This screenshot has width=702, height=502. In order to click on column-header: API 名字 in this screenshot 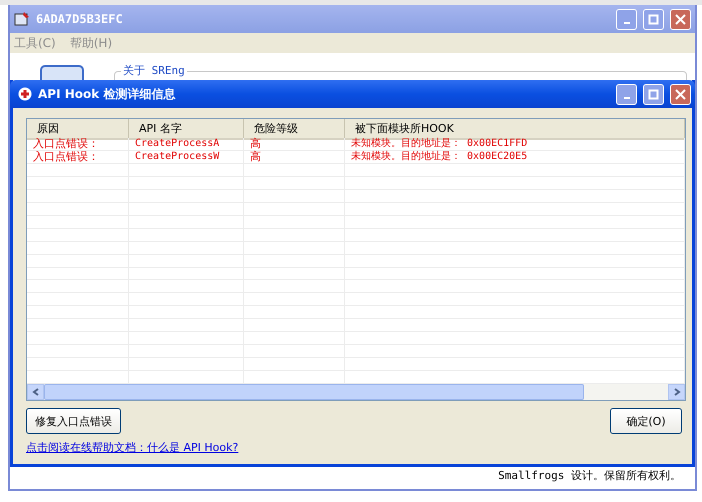, I will do `click(186, 129)`.